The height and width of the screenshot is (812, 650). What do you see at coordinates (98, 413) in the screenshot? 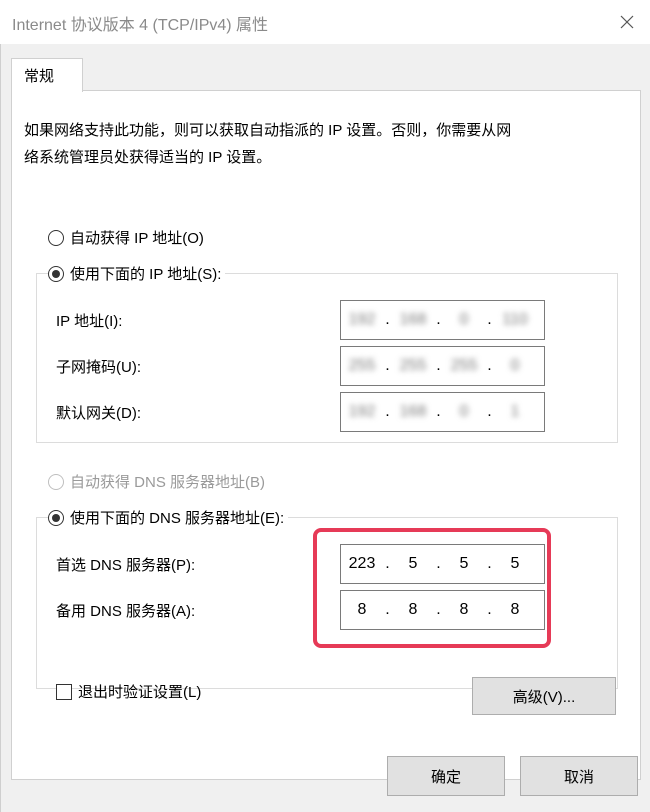
I see `default-gateway-label: 默认网关(D):` at bounding box center [98, 413].